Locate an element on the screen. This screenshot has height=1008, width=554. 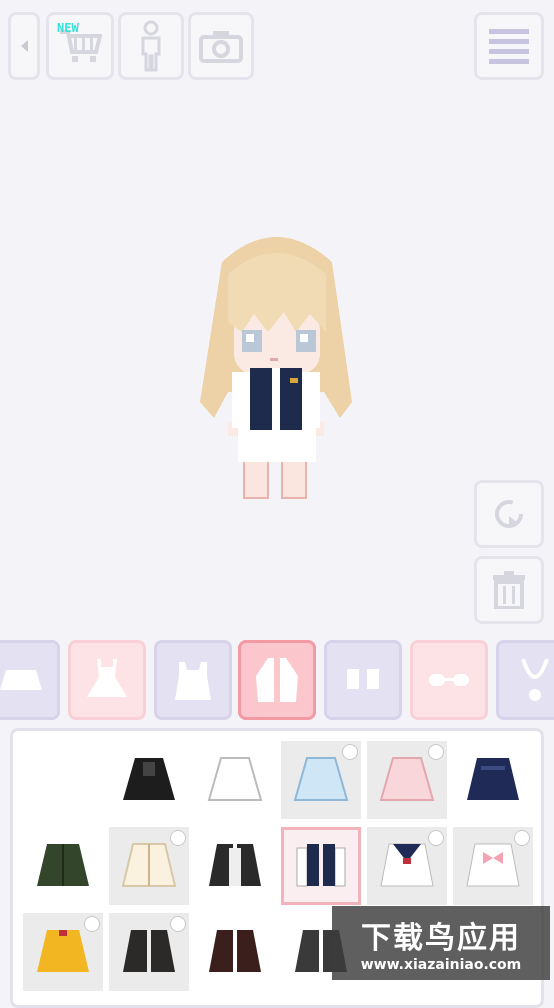
item-black-coat is located at coordinates (149, 952).